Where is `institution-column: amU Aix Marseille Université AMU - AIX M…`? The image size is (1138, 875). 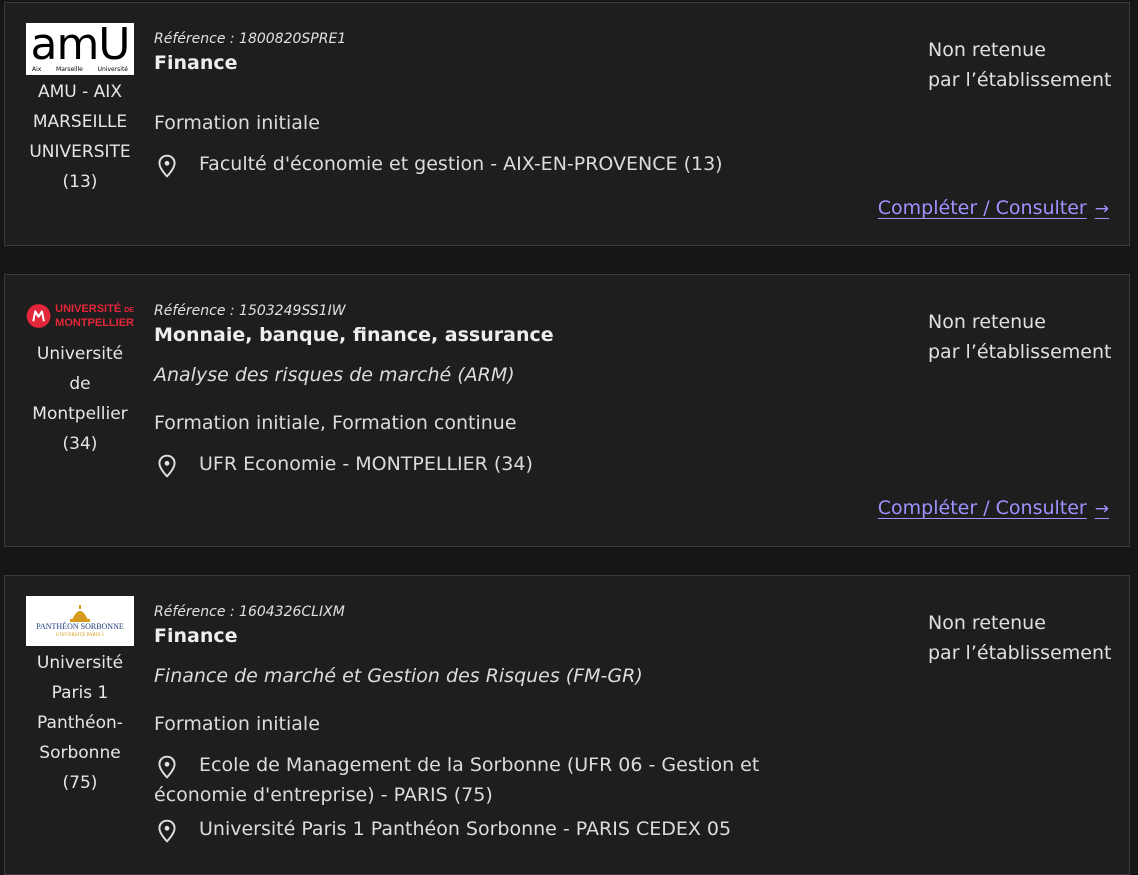 institution-column: amU Aix Marseille Université AMU - AIX M… is located at coordinates (80, 110).